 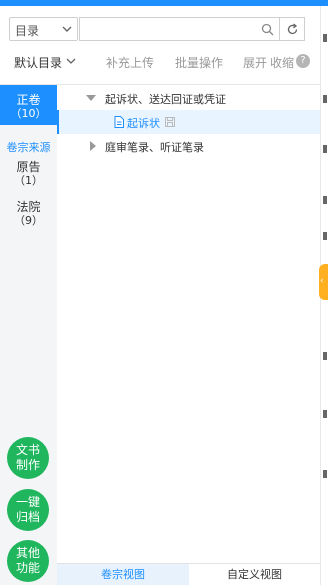 I want to click on sidebar-item-main-volume: 正卷 （10）, so click(x=28, y=105).